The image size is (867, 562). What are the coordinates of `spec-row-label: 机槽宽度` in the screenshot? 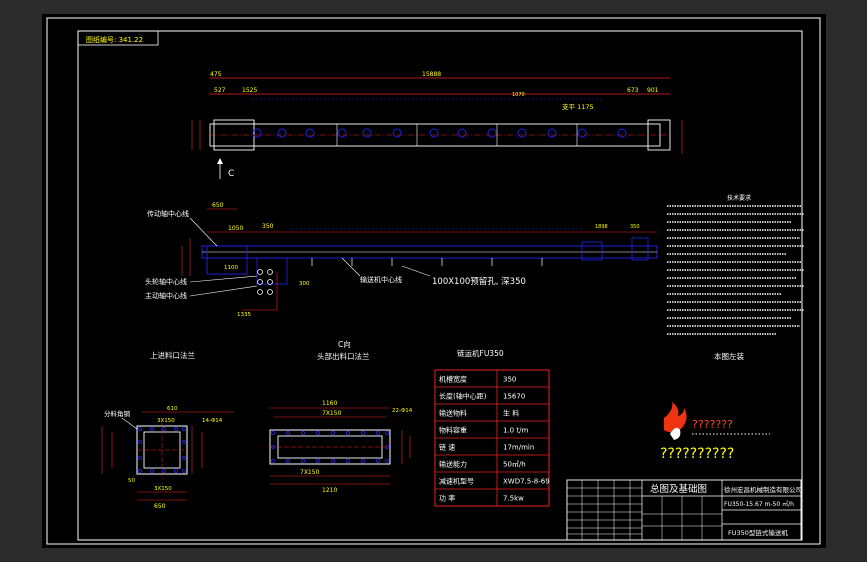 It's located at (453, 379).